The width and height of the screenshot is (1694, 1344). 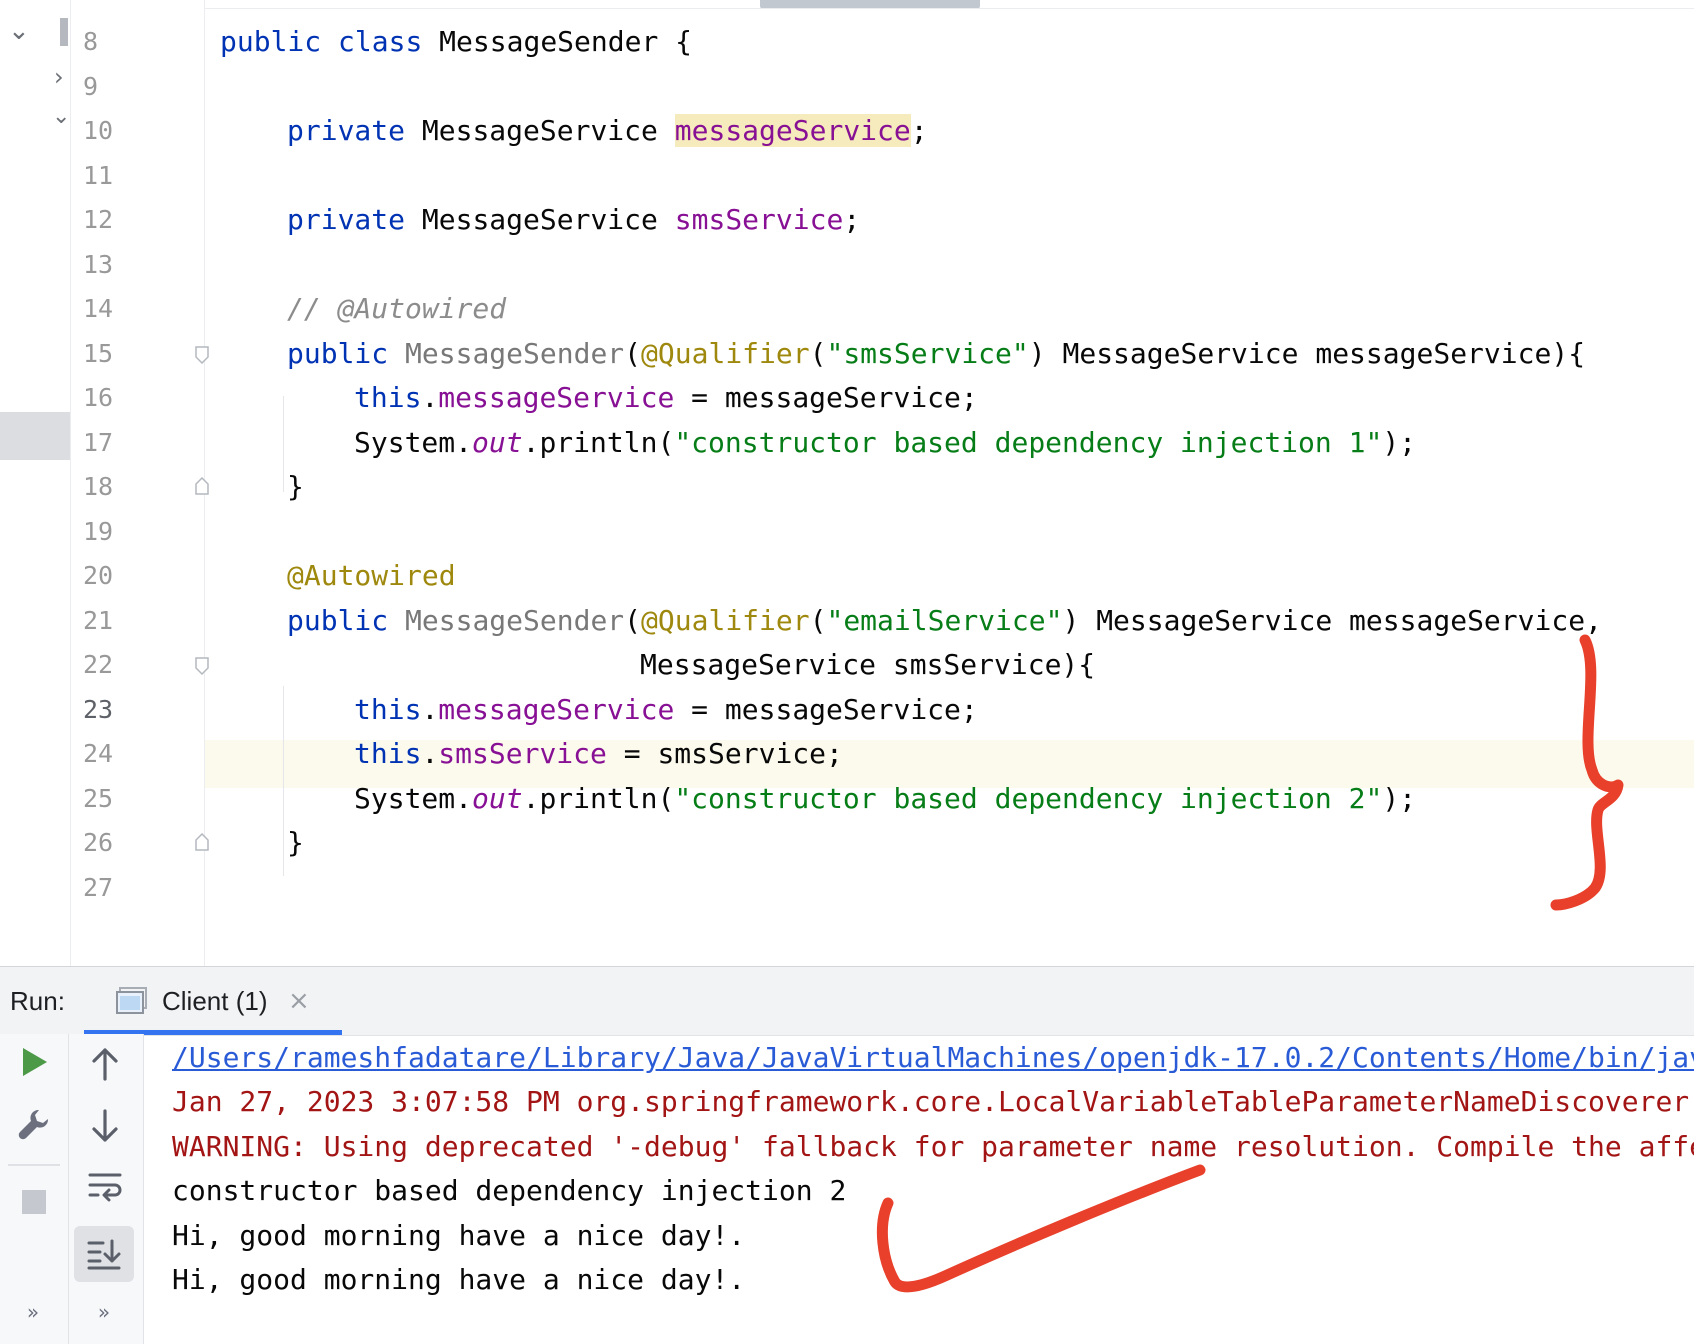 I want to click on wrench-icon, so click(x=33, y=1124).